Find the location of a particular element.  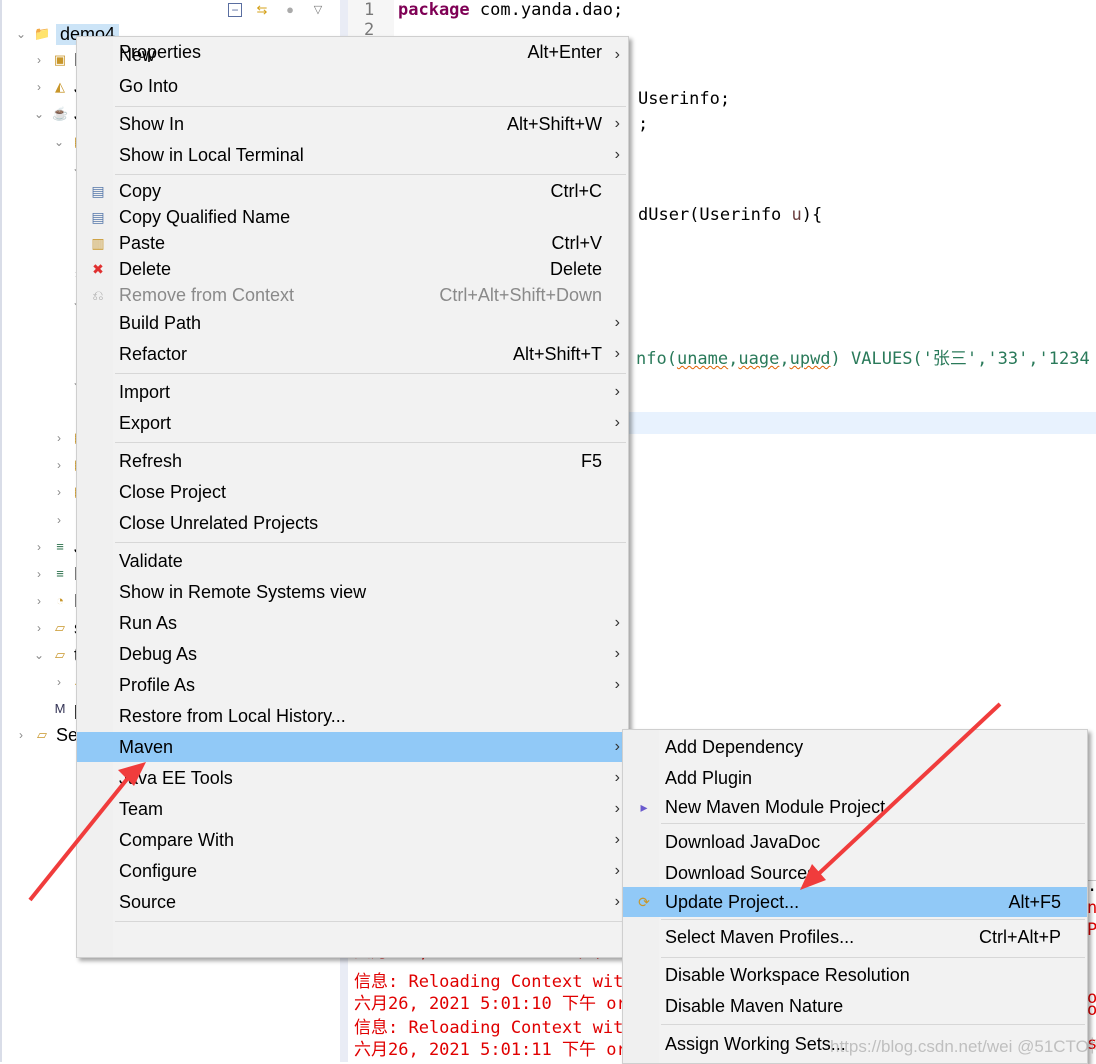

menu-item-close-project: Close Project is located at coordinates (352, 492).